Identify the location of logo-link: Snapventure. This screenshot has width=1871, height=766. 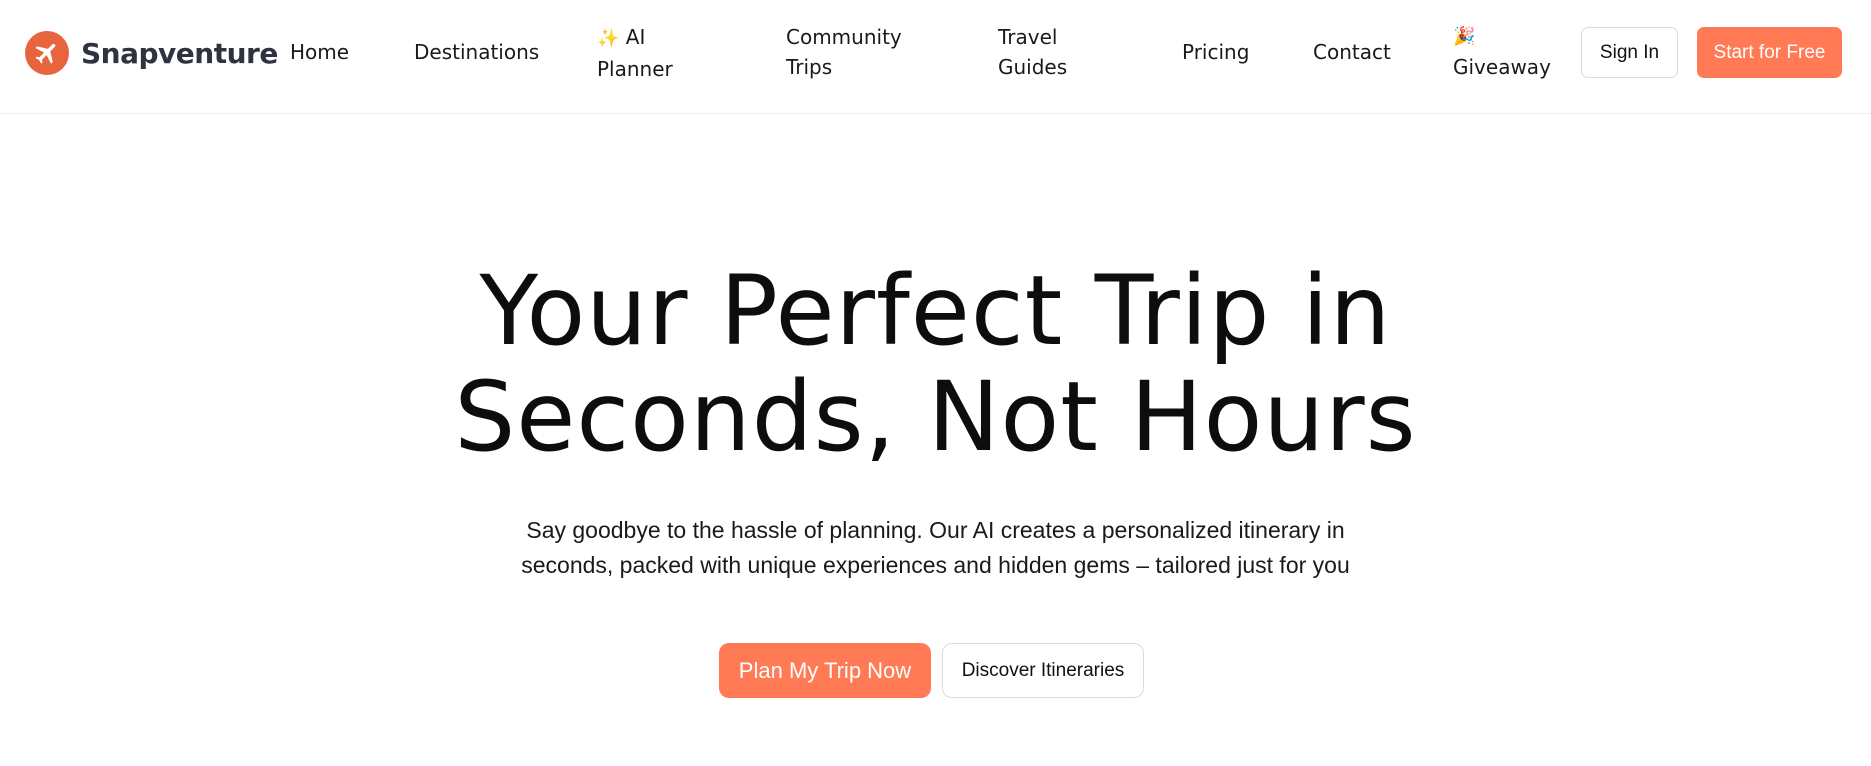
(151, 53).